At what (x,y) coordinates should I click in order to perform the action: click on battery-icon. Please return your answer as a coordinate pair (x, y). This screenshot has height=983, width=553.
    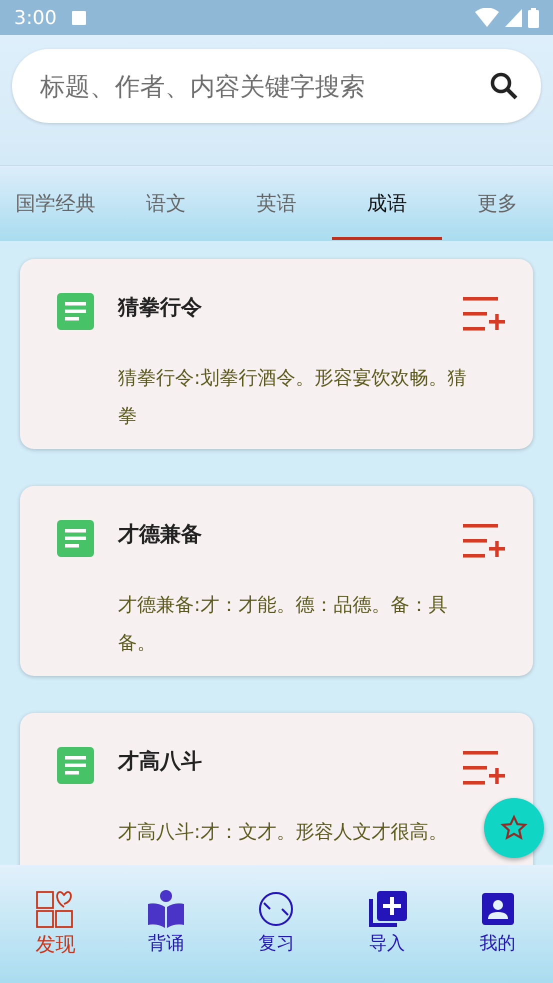
    Looking at the image, I should click on (533, 18).